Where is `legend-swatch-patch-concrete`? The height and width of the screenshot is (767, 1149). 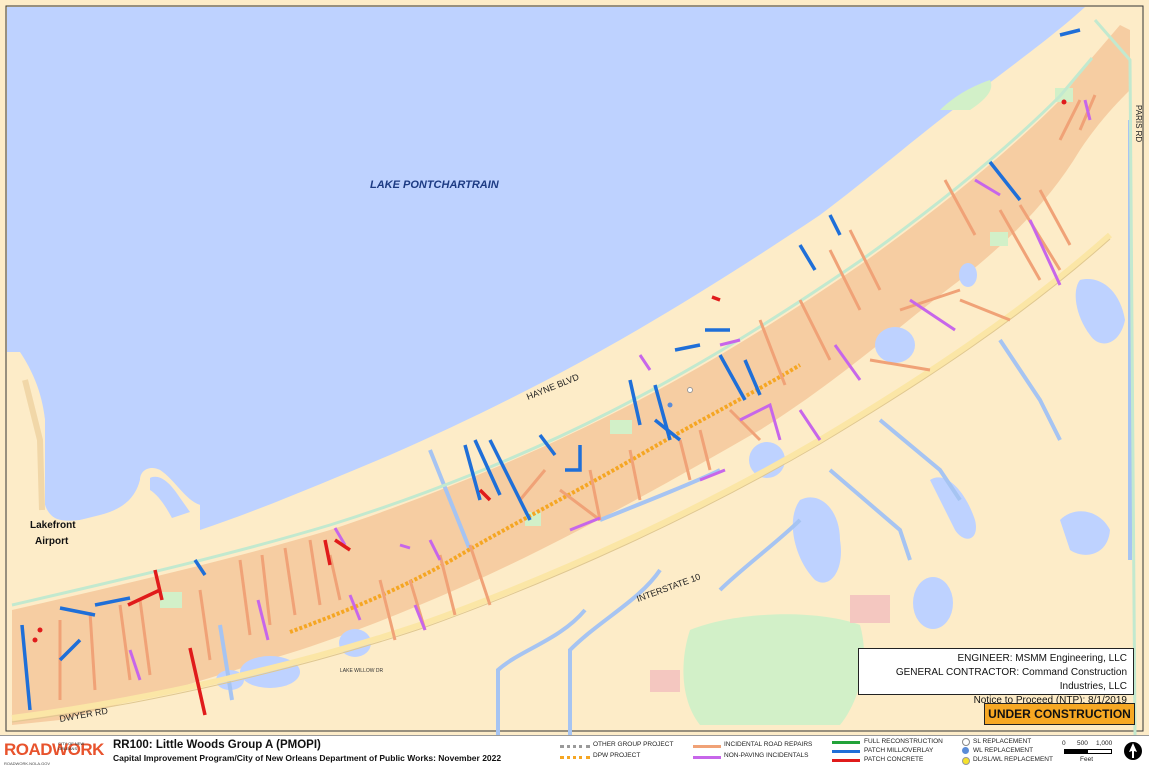 legend-swatch-patch-concrete is located at coordinates (846, 760).